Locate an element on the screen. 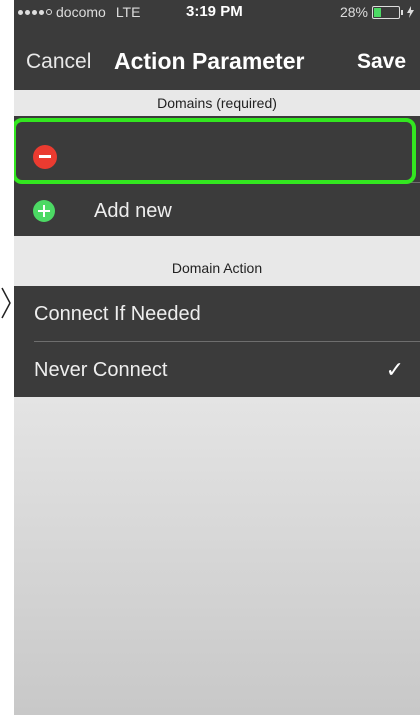  carrier-info: docomo LTE is located at coordinates (79, 12).